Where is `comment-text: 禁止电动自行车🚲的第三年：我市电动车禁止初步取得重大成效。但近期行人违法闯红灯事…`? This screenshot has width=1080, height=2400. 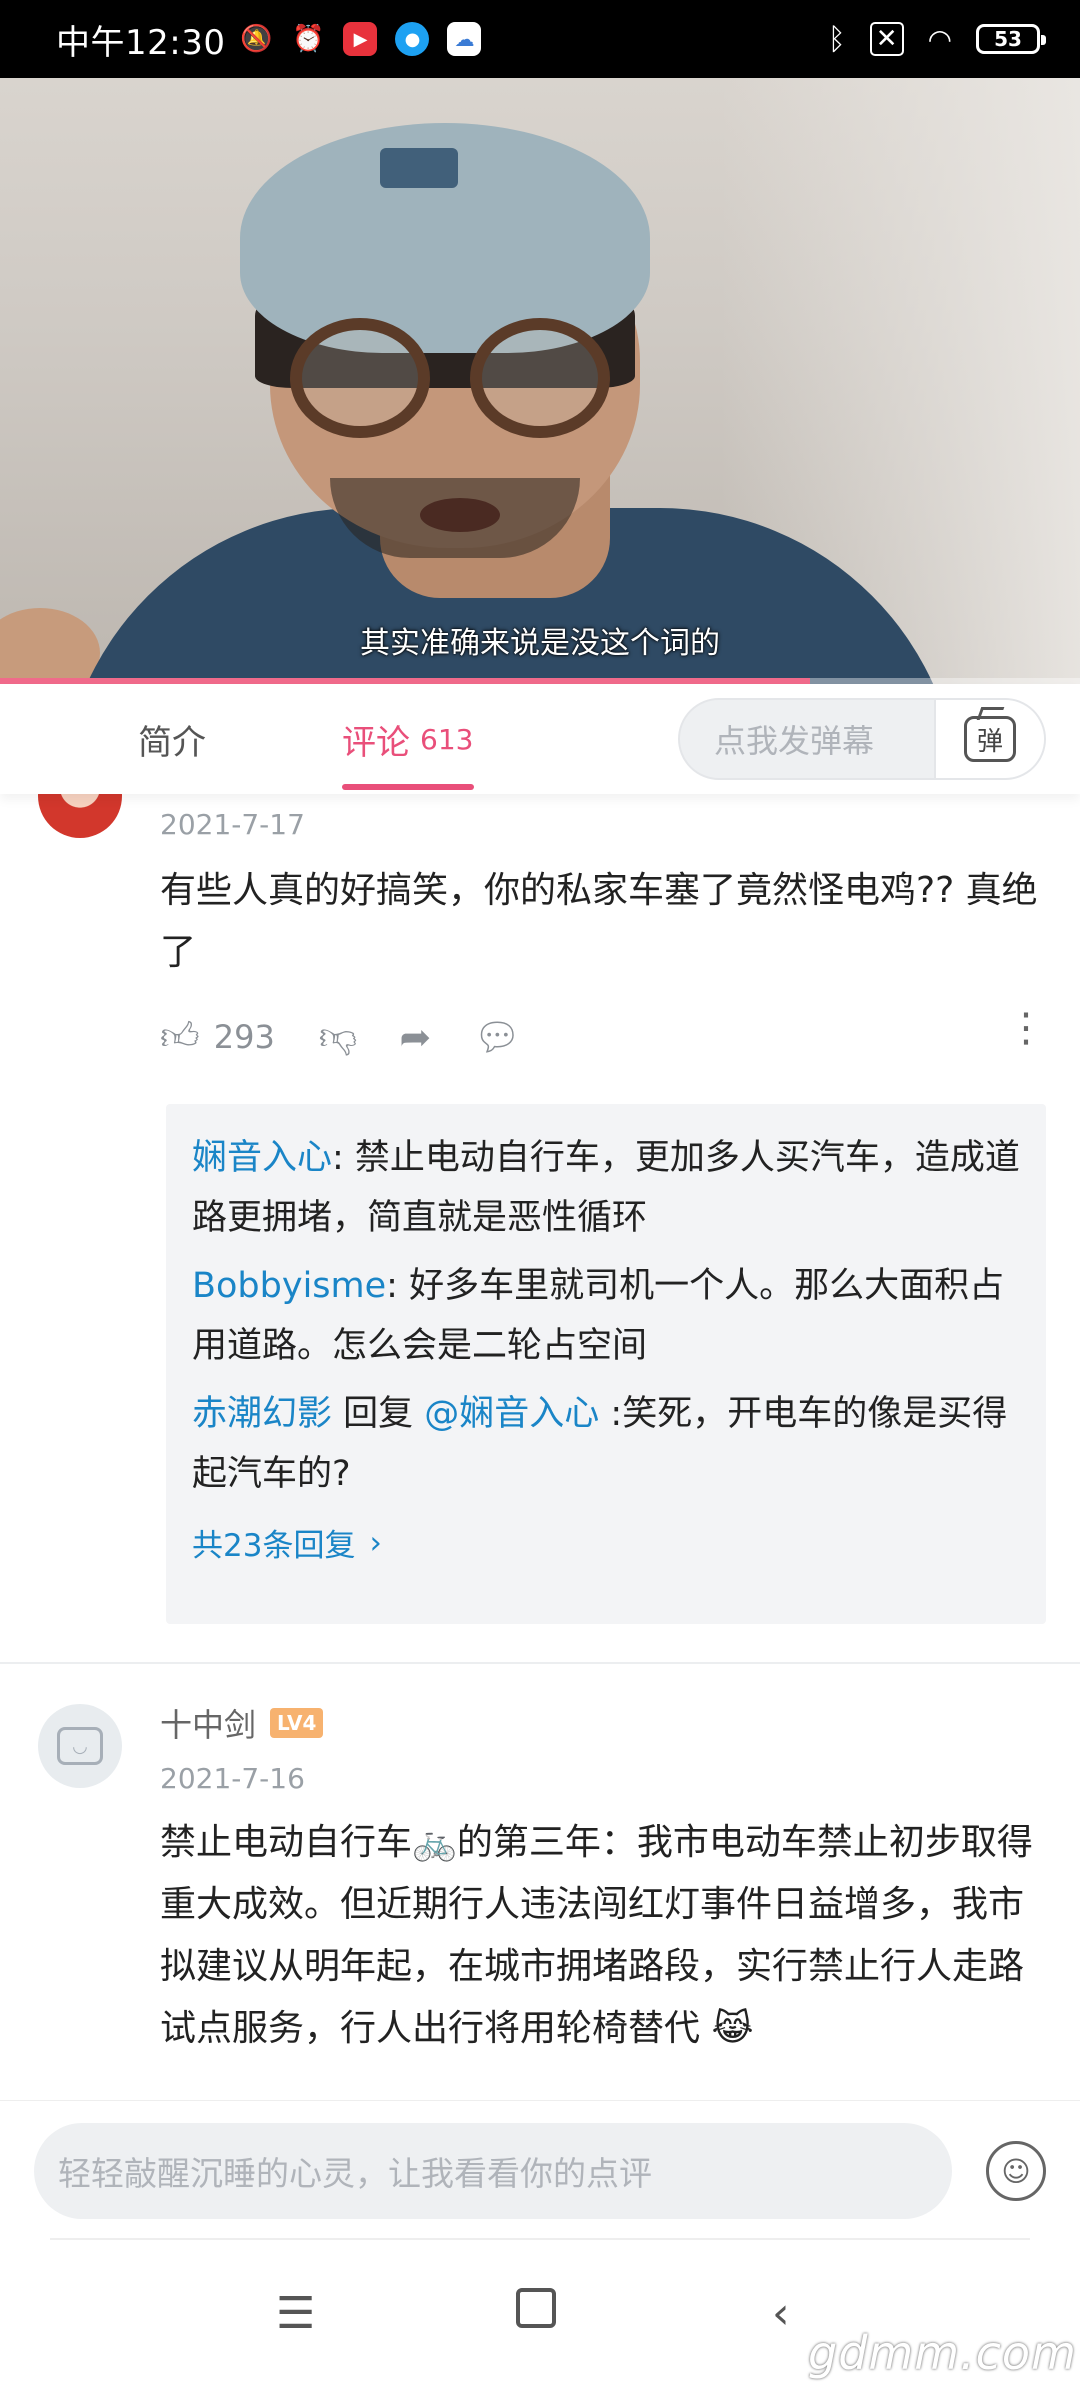 comment-text: 禁止电动自行车🚲的第三年：我市电动车禁止初步取得重大成效。但近期行人违法闯红灯事… is located at coordinates (596, 1935).